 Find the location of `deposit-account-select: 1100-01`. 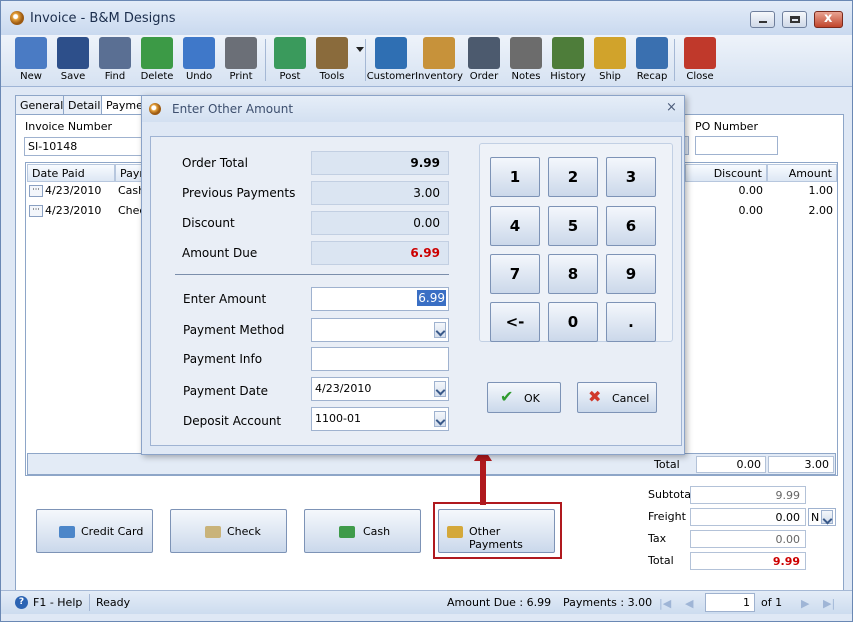

deposit-account-select: 1100-01 is located at coordinates (380, 419).